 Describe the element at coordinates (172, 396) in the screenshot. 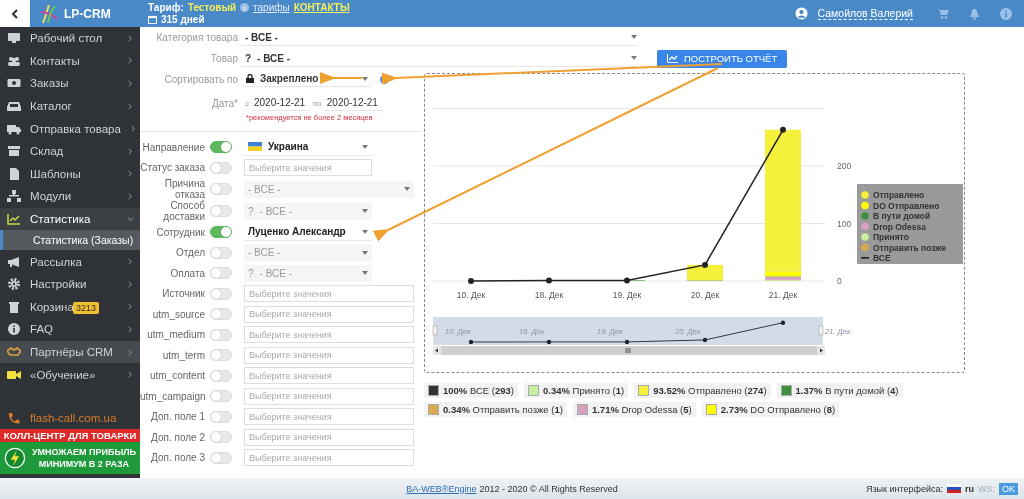

I see `filter-label: utm_campaign` at that location.